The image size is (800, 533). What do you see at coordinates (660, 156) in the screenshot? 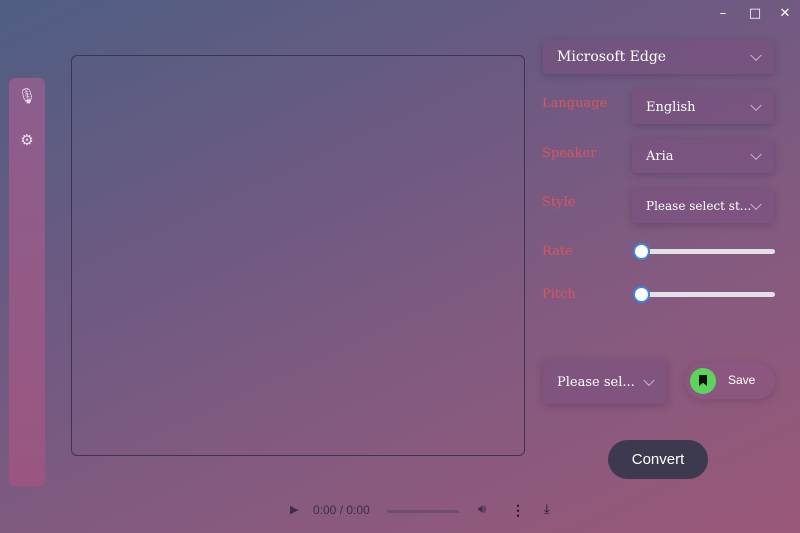
I see `speaker-value: Aria` at bounding box center [660, 156].